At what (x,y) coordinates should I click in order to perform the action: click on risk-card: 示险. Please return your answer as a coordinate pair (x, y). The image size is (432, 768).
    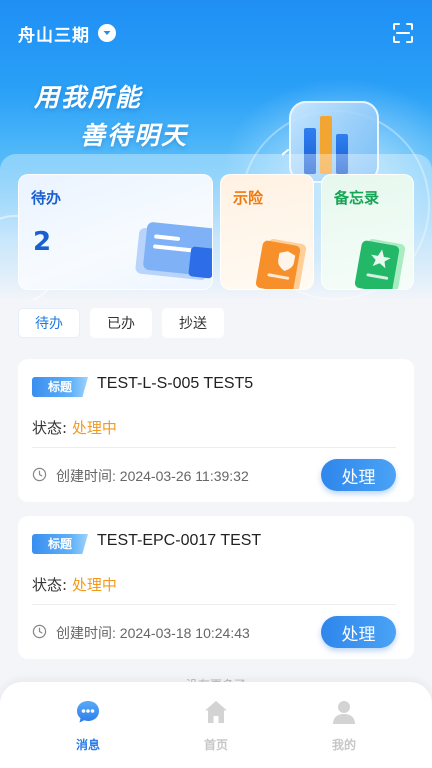
    Looking at the image, I should click on (267, 232).